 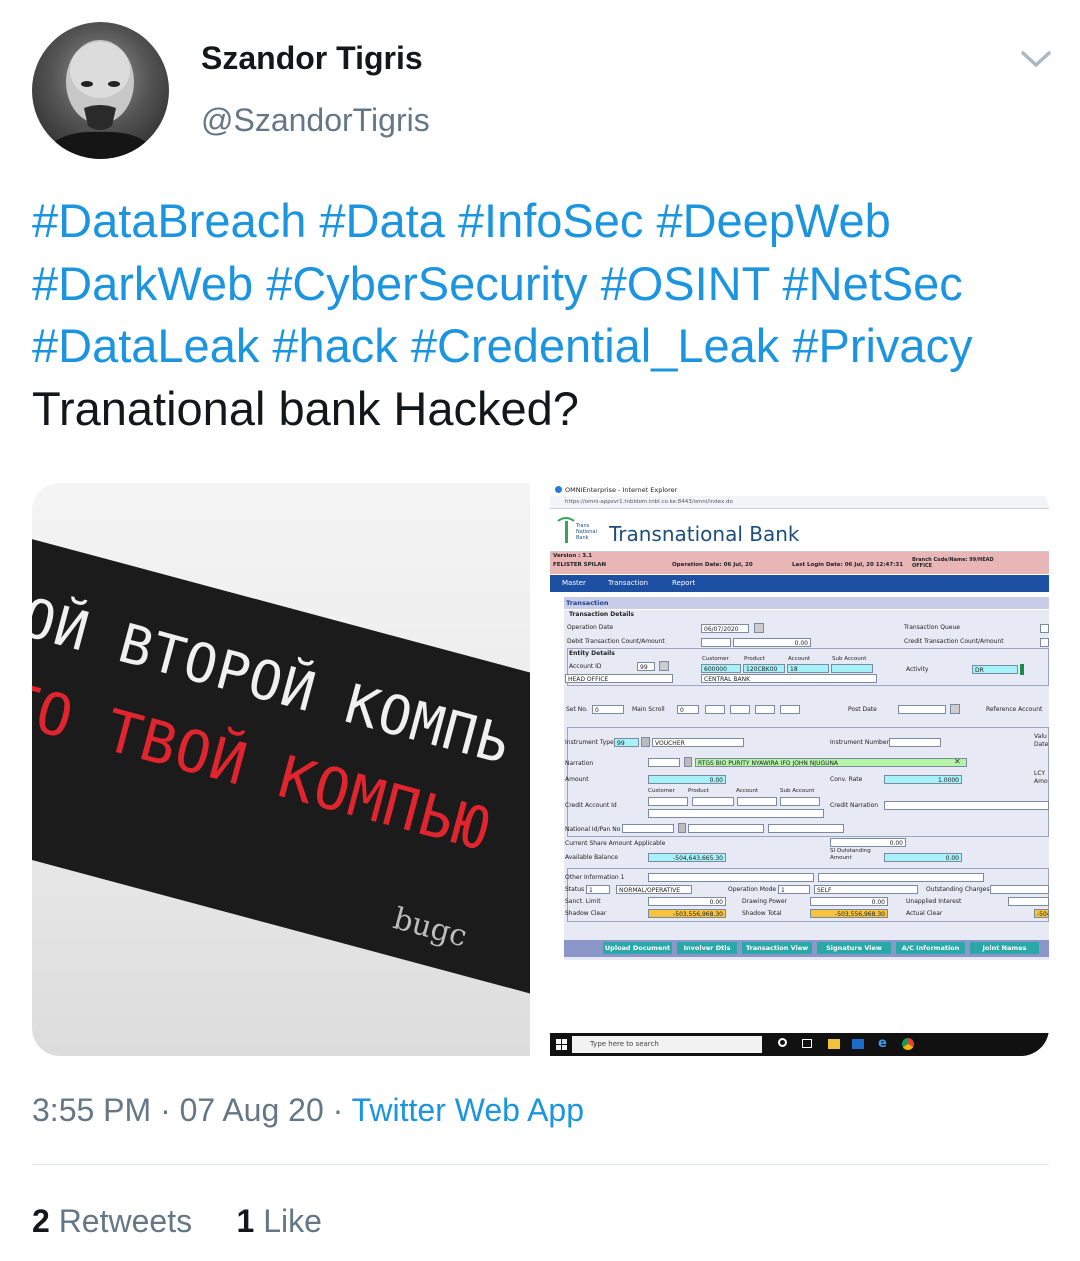 I want to click on likes-label: Like, so click(x=292, y=1221).